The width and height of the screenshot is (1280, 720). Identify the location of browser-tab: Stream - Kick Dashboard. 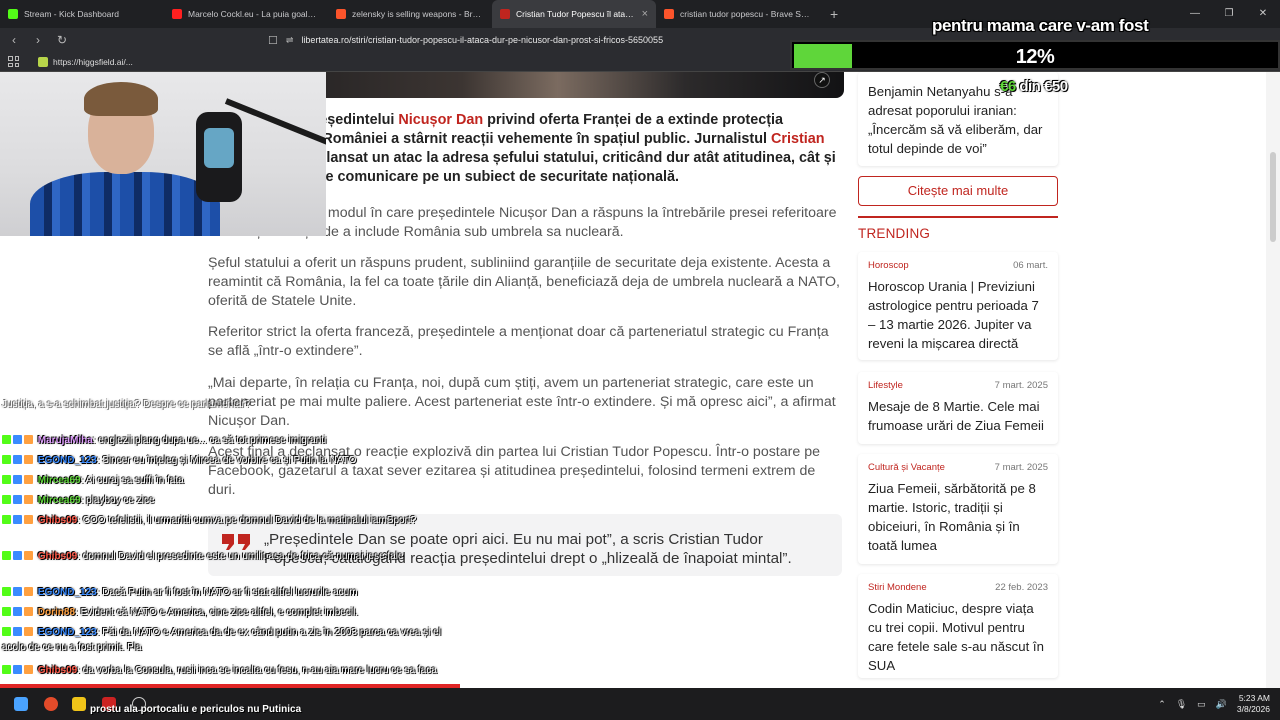
(82, 14).